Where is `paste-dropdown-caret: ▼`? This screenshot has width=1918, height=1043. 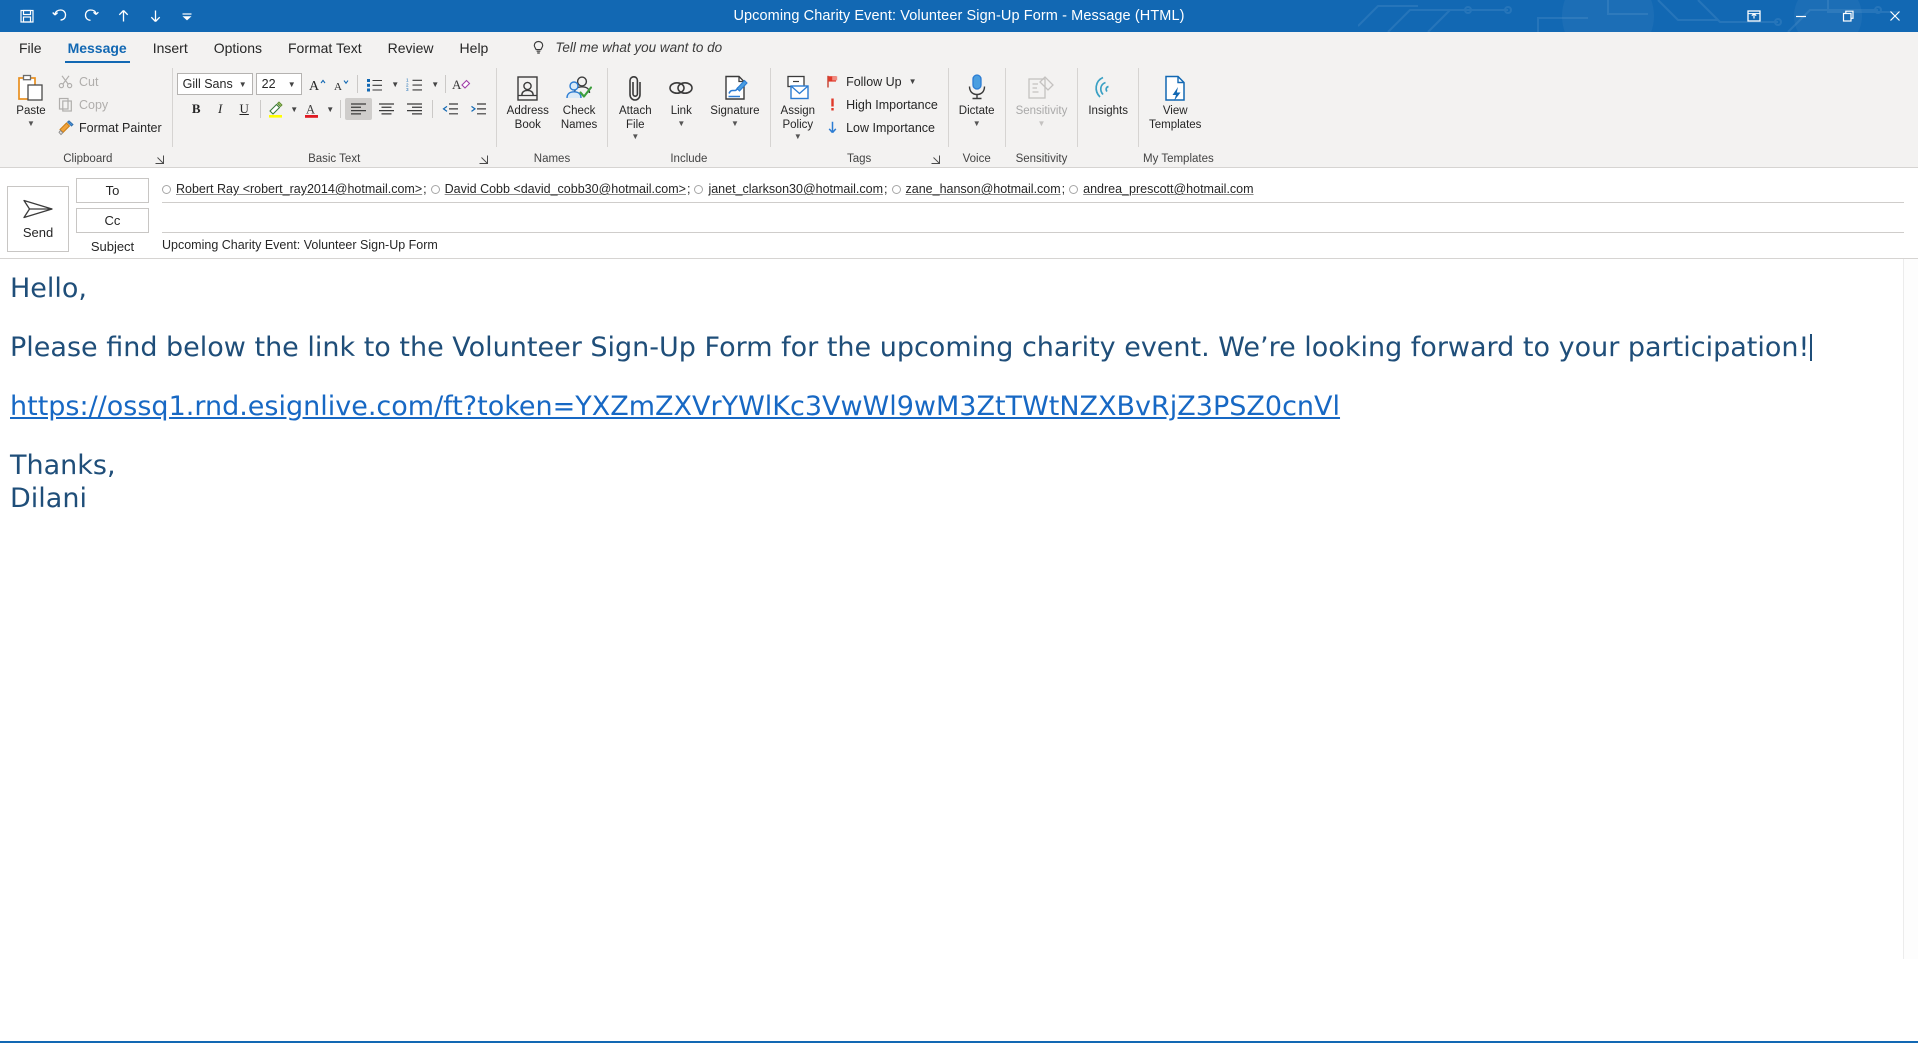
paste-dropdown-caret: ▼ is located at coordinates (31, 123).